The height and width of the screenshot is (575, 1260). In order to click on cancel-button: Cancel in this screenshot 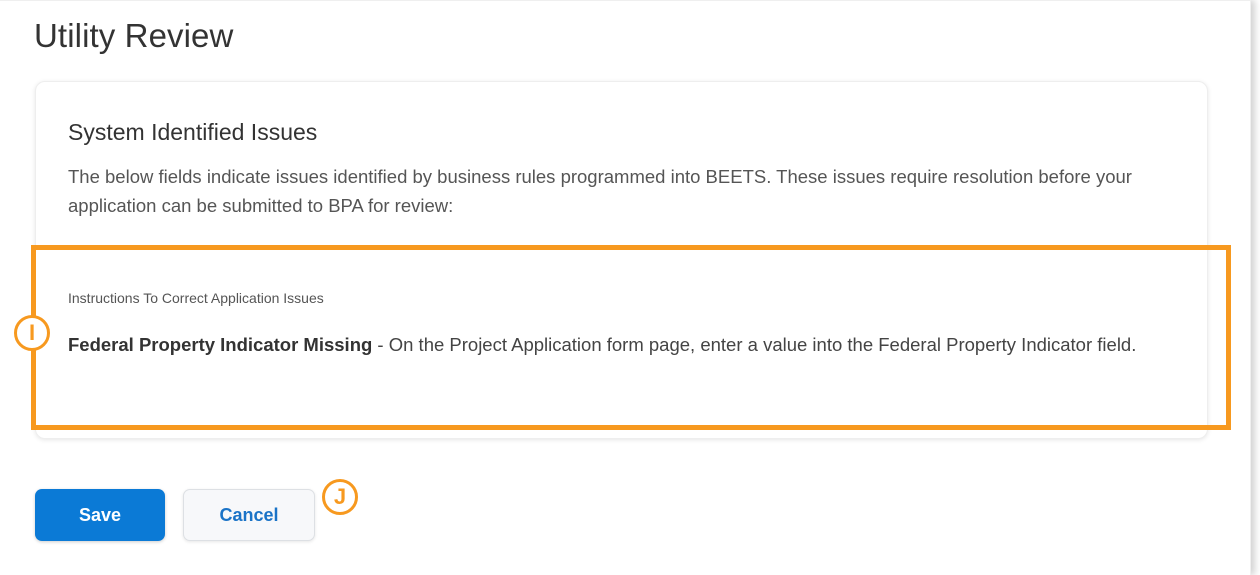, I will do `click(249, 515)`.